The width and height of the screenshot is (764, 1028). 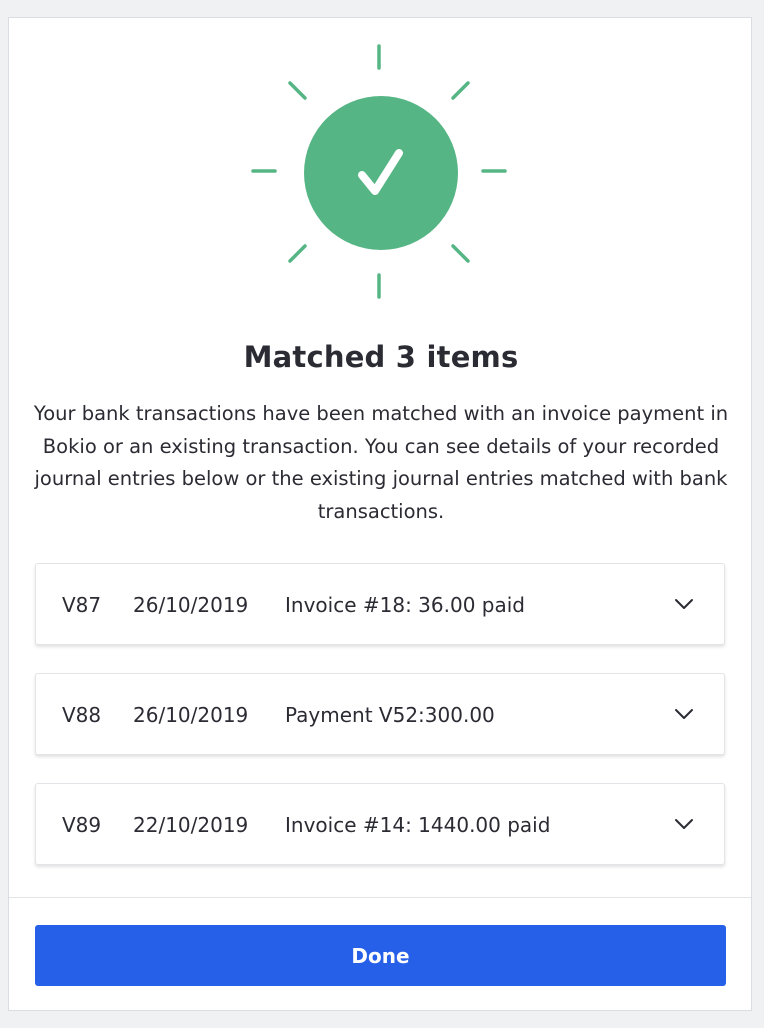 I want to click on checkmark-circle-icon, so click(x=379, y=171).